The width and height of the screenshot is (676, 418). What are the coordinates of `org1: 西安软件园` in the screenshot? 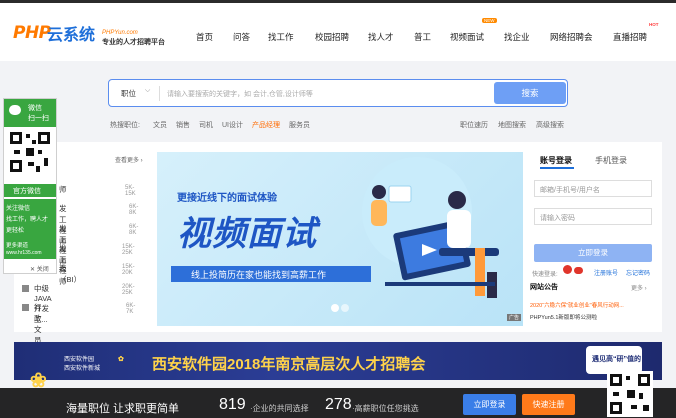 It's located at (79, 360).